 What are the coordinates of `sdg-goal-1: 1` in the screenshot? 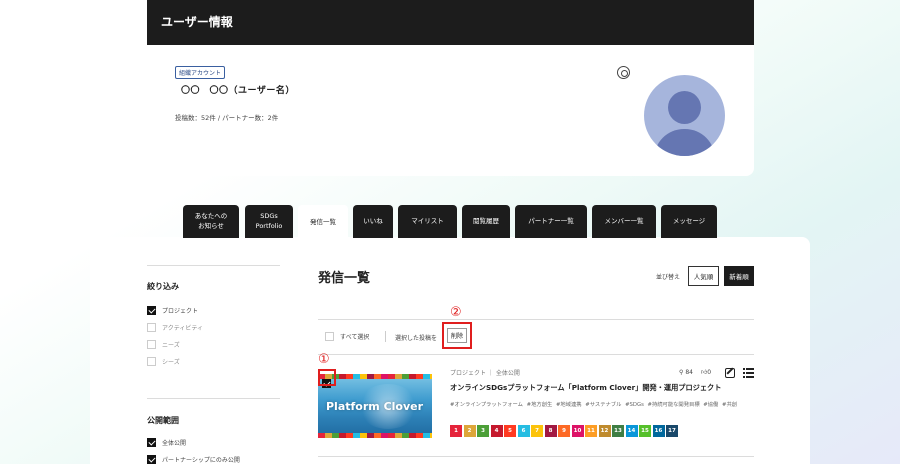 It's located at (456, 431).